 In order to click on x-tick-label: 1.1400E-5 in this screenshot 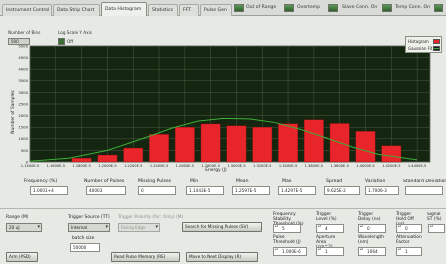, I will do `click(30, 166)`.